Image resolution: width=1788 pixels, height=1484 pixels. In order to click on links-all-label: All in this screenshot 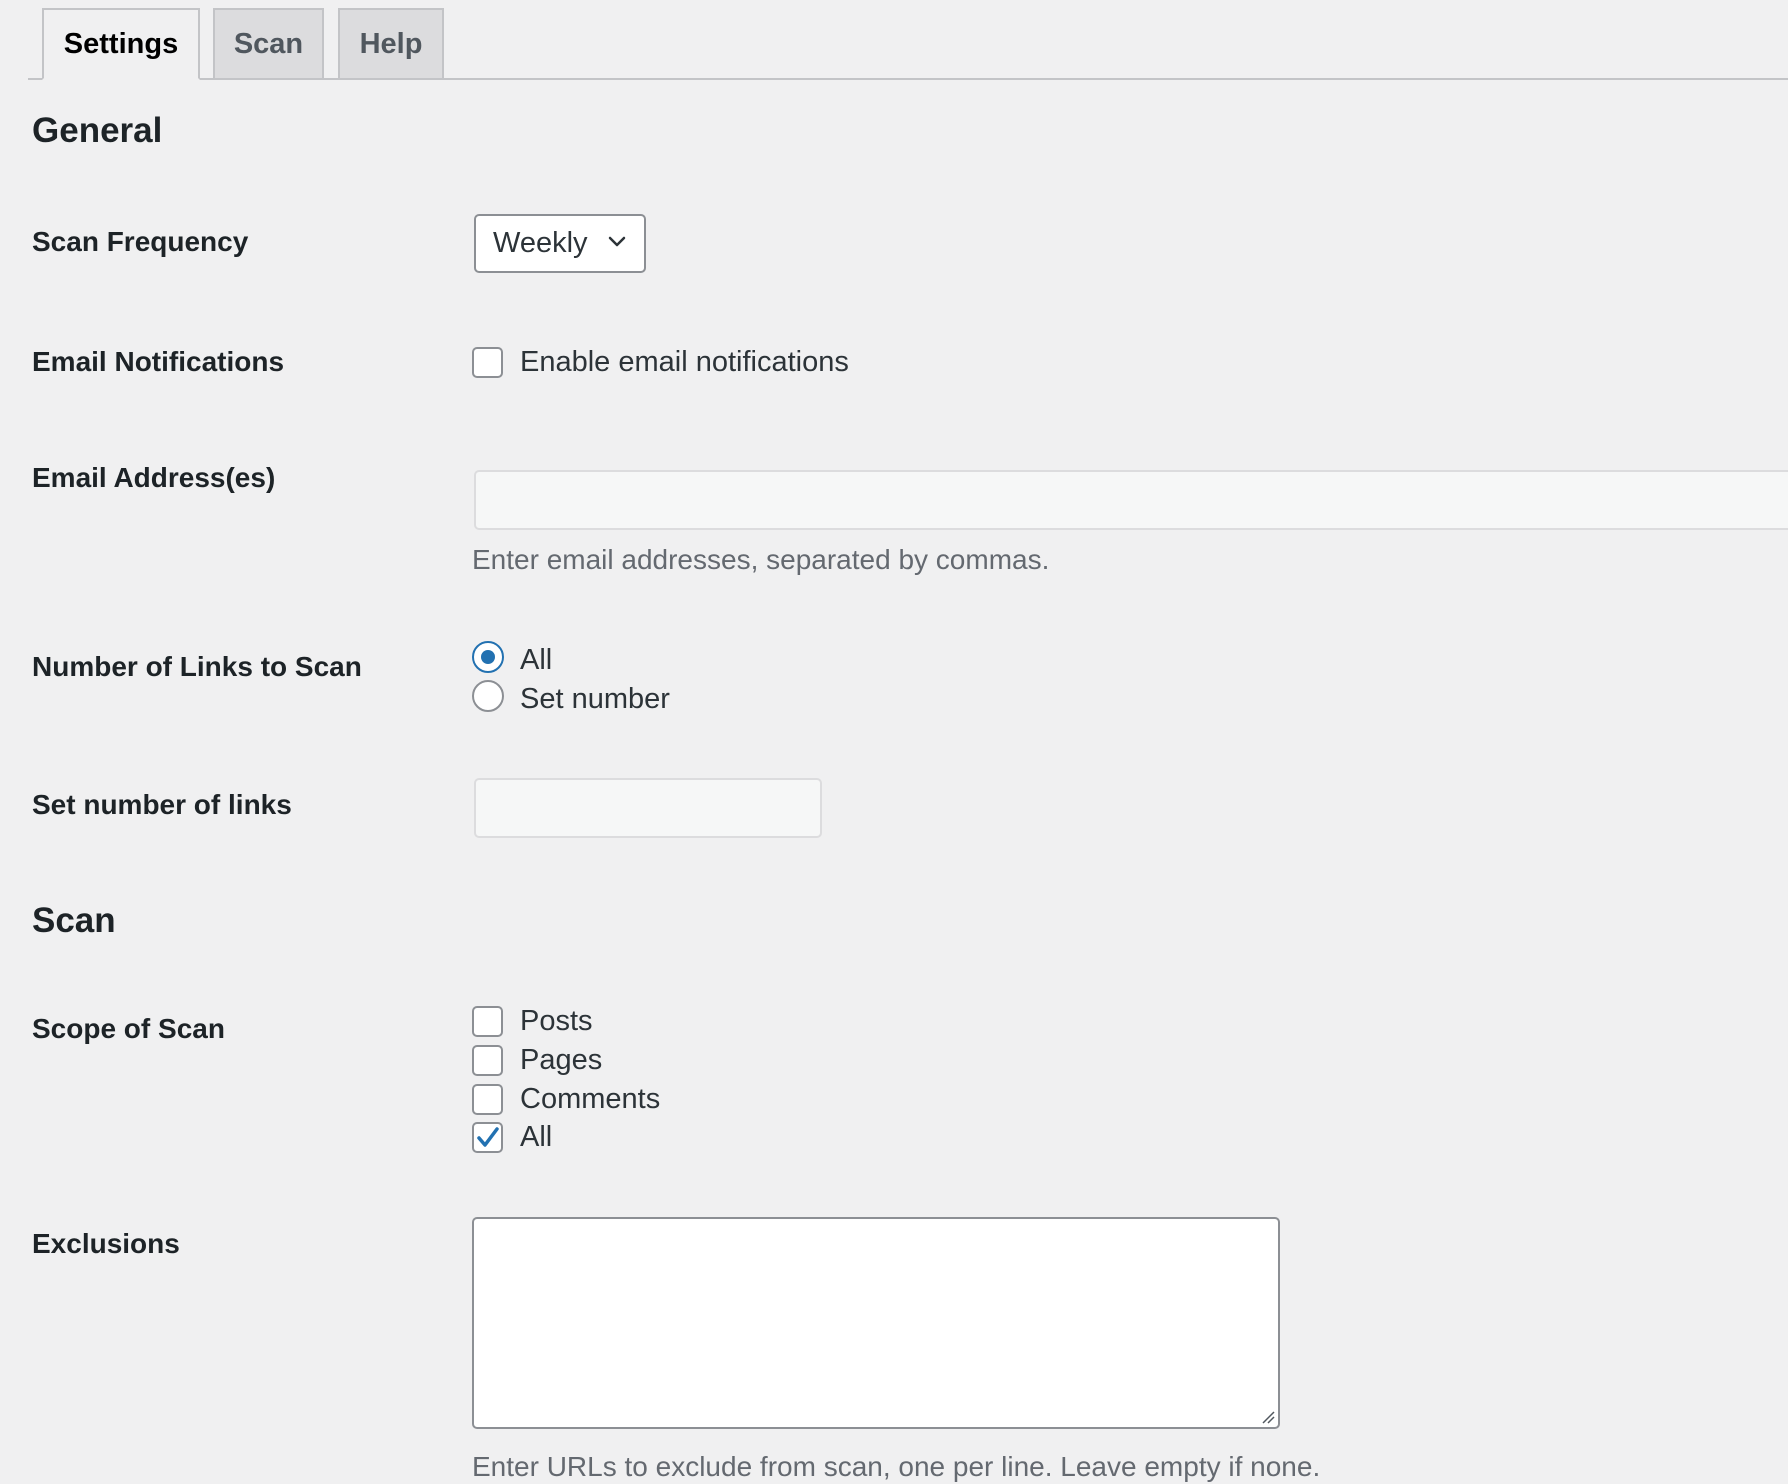, I will do `click(536, 660)`.